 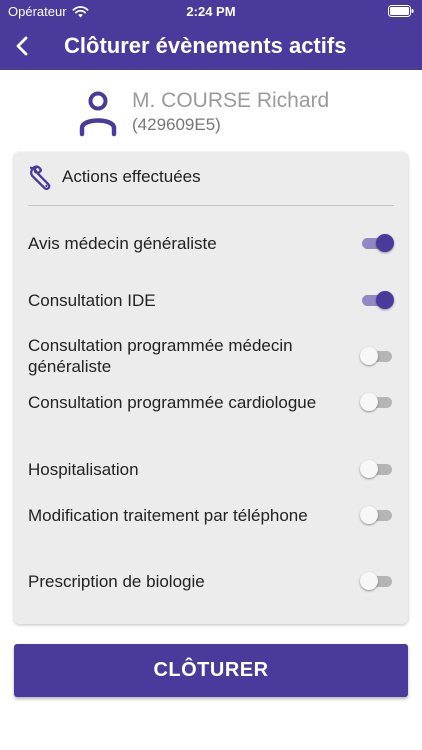 I want to click on action-label: Consultation IDE, so click(x=92, y=300).